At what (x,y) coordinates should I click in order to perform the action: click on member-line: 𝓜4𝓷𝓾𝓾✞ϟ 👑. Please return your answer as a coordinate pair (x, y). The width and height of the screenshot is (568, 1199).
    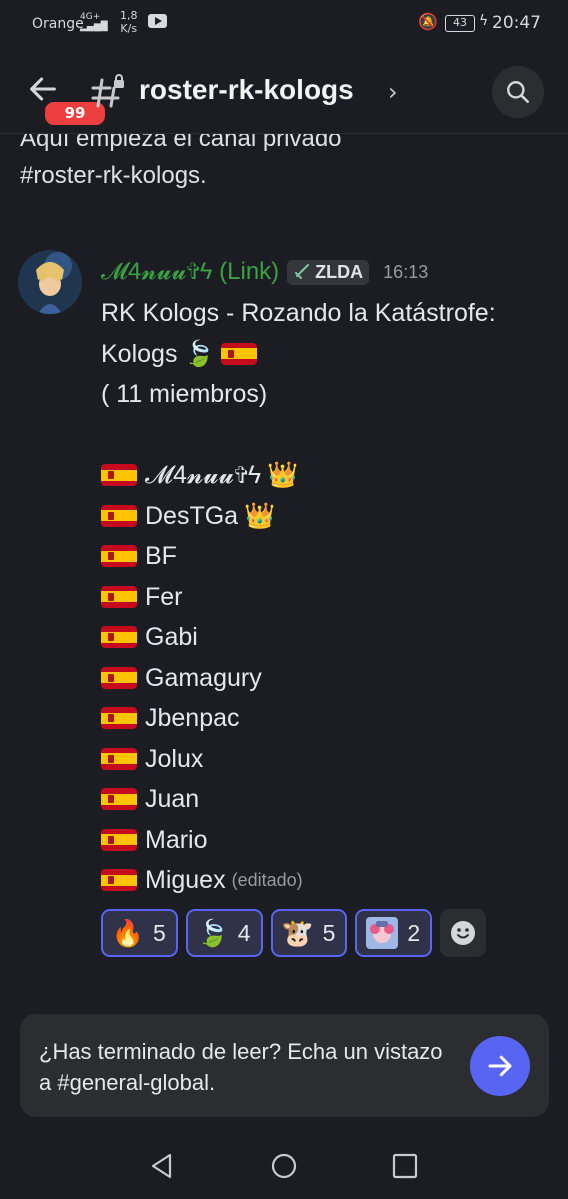
    Looking at the image, I should click on (298, 475).